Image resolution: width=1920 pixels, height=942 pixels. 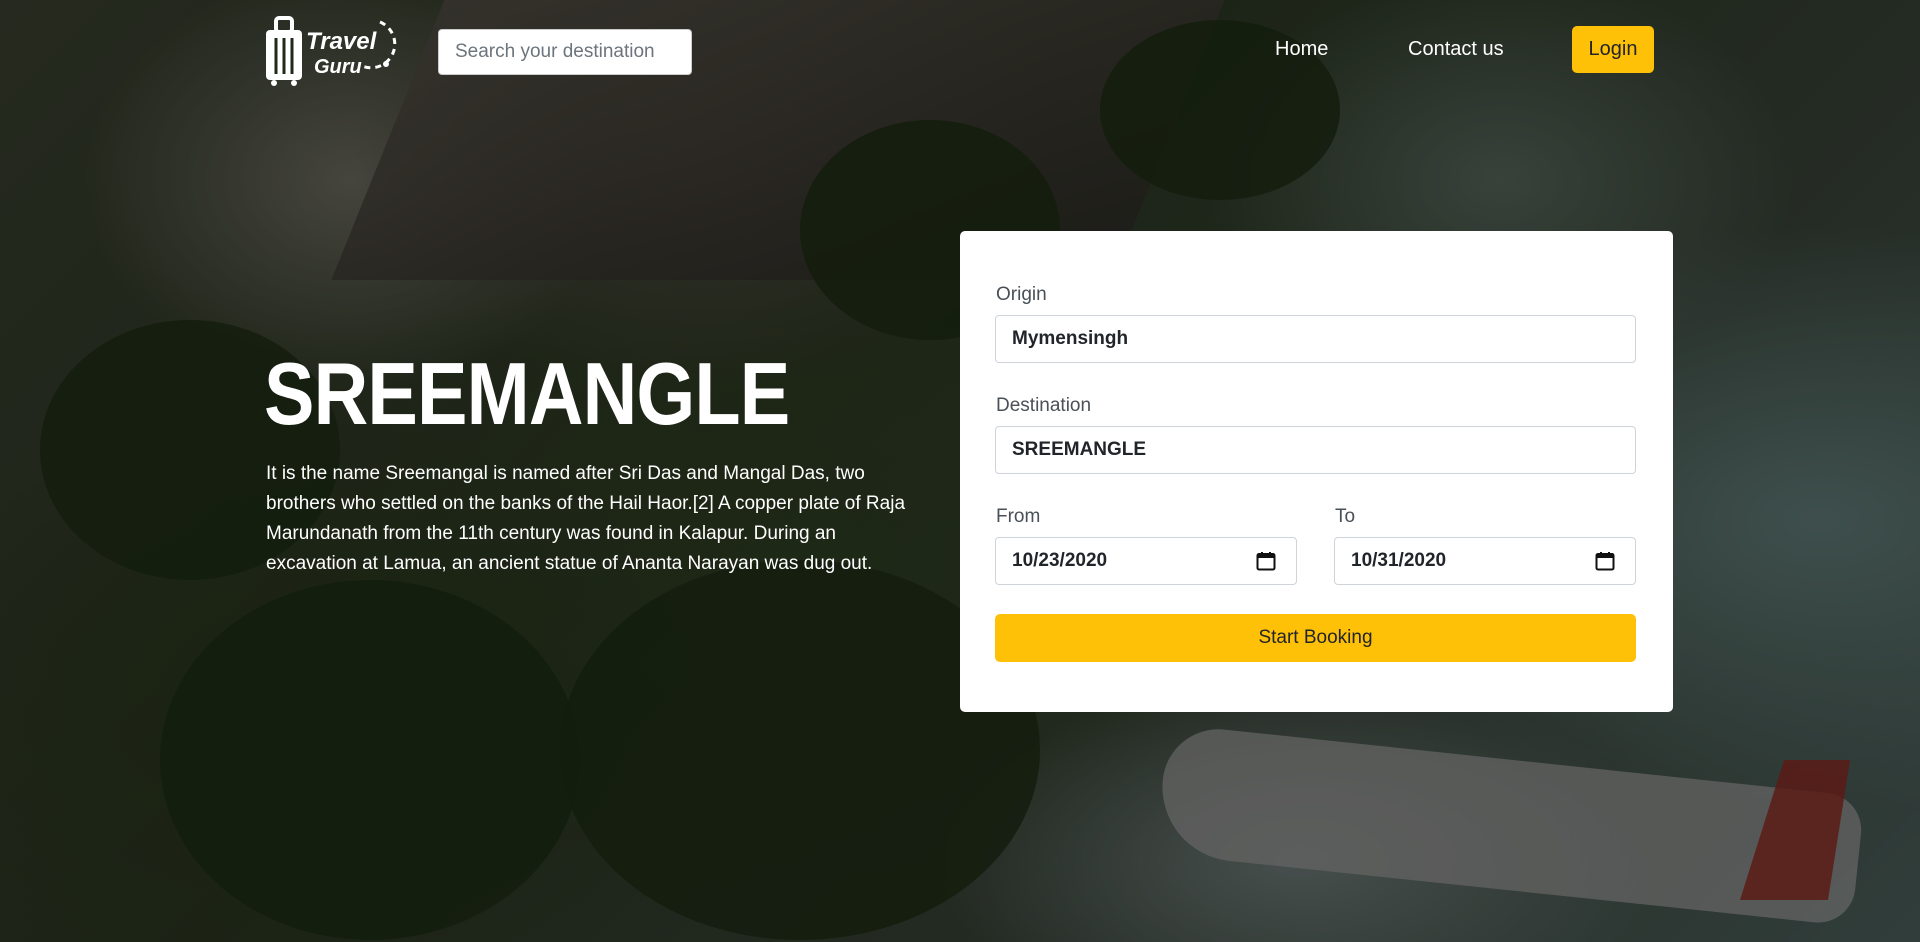 What do you see at coordinates (1044, 405) in the screenshot?
I see `destination-label: Destination` at bounding box center [1044, 405].